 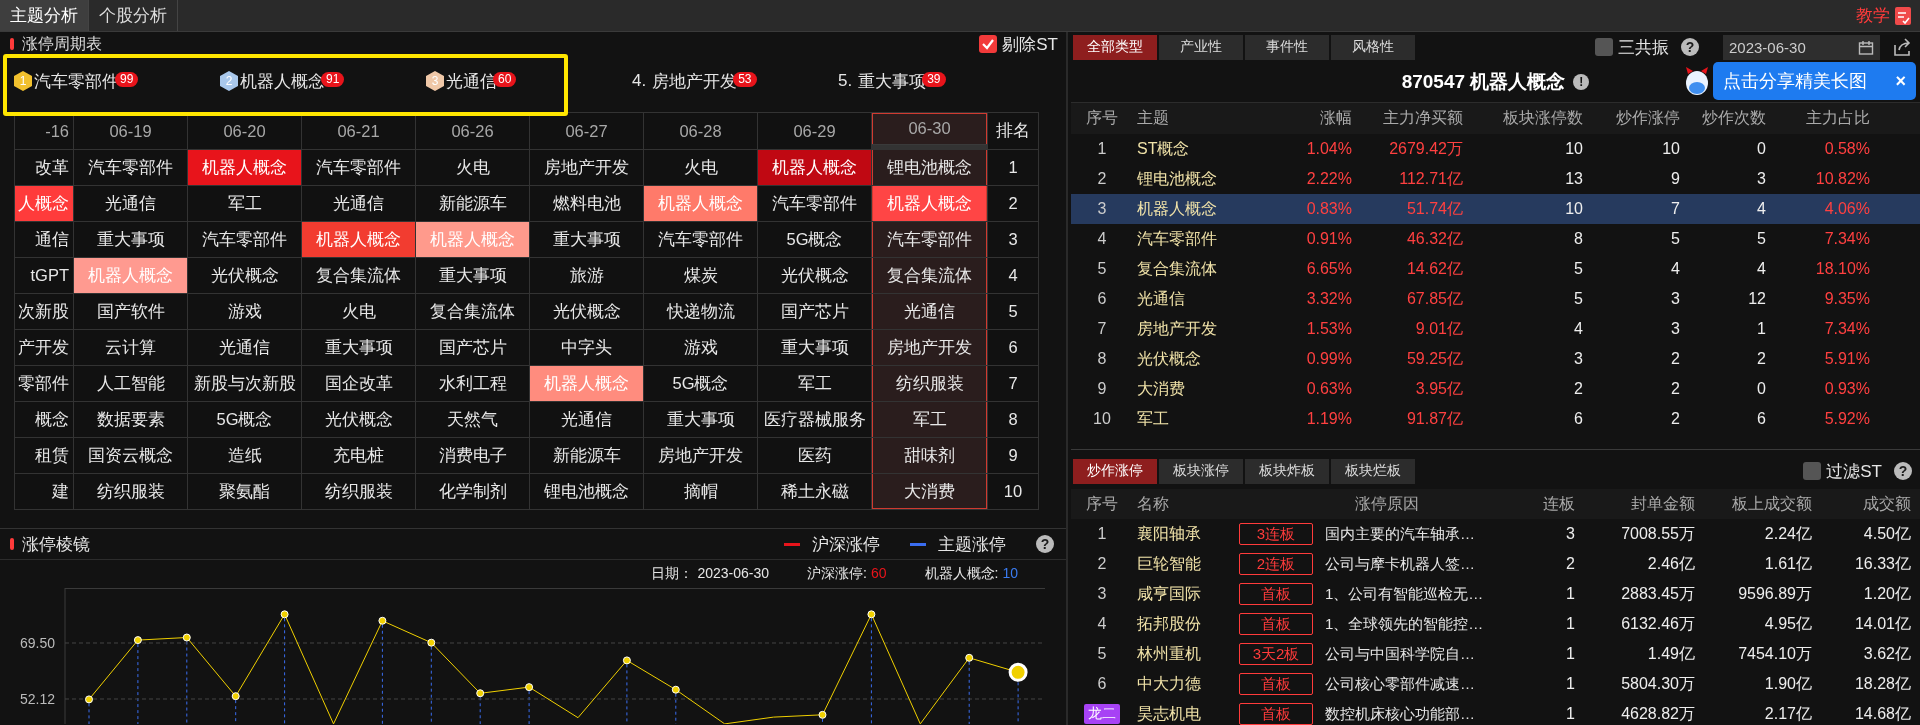 I want to click on table-row: 2 锂电池概念 2.22% 112.71亿 13 9 3 10.82%, so click(x=1495, y=179).